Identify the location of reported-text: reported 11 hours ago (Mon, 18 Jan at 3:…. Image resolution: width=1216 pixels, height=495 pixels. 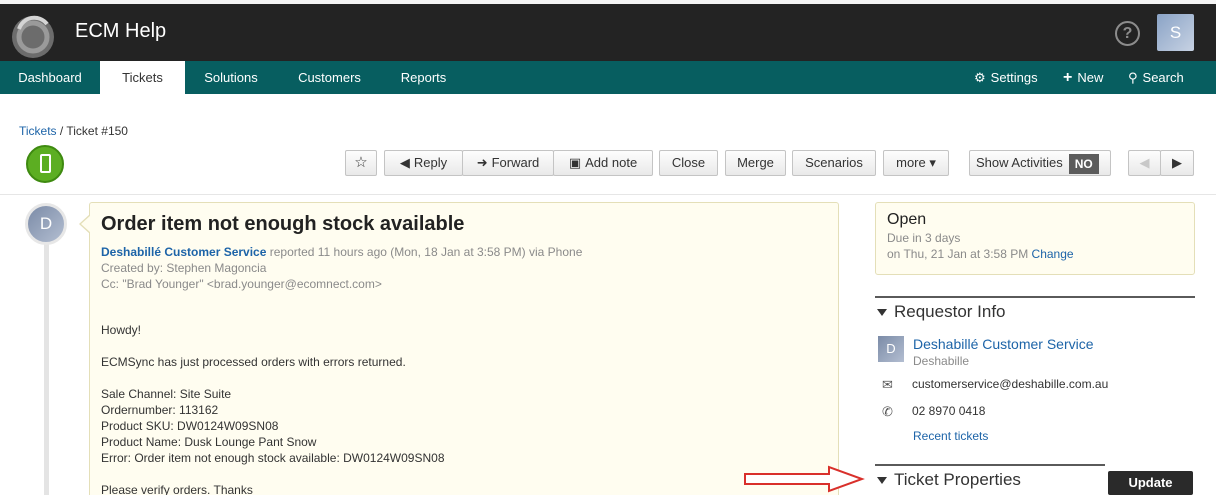
(424, 252).